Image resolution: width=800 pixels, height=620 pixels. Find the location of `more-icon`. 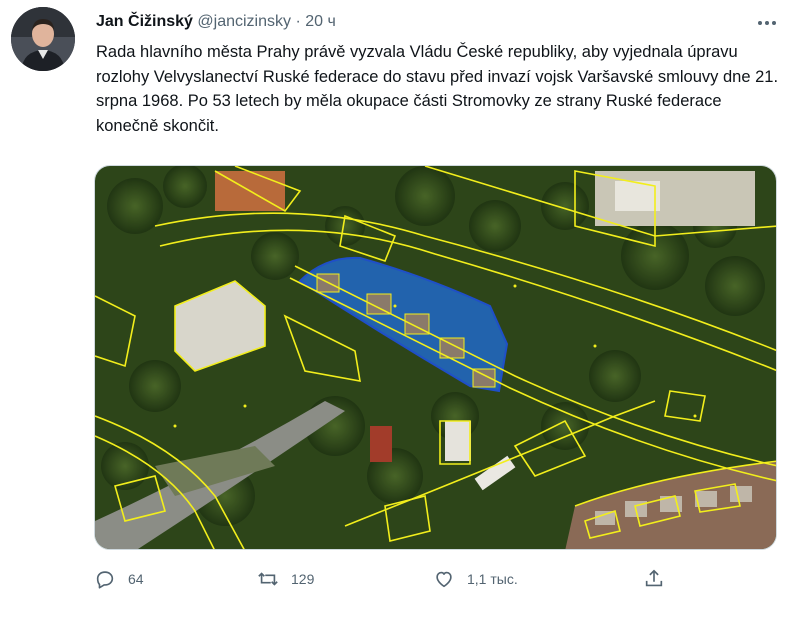

more-icon is located at coordinates (767, 22).